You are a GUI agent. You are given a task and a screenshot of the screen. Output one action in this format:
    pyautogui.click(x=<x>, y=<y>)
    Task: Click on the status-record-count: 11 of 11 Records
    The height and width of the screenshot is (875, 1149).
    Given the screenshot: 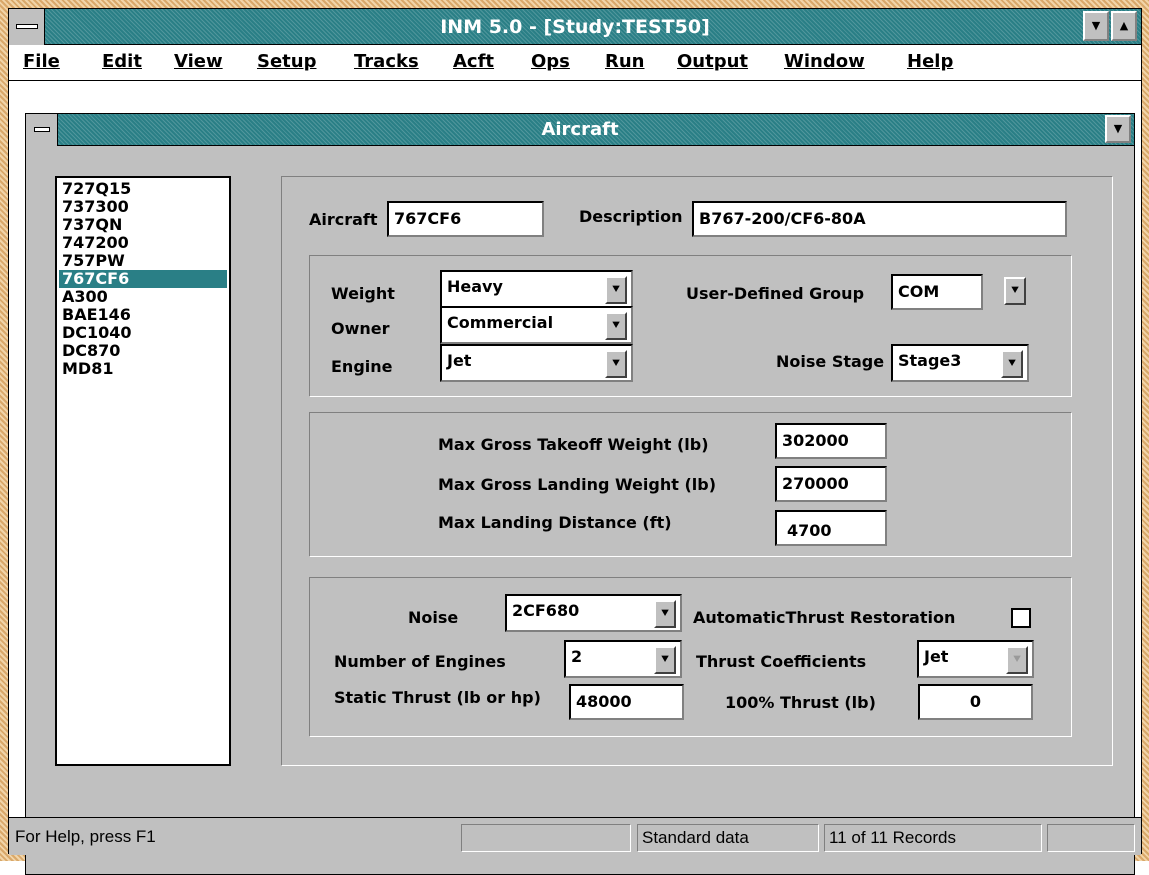 What is the action you would take?
    pyautogui.click(x=933, y=838)
    